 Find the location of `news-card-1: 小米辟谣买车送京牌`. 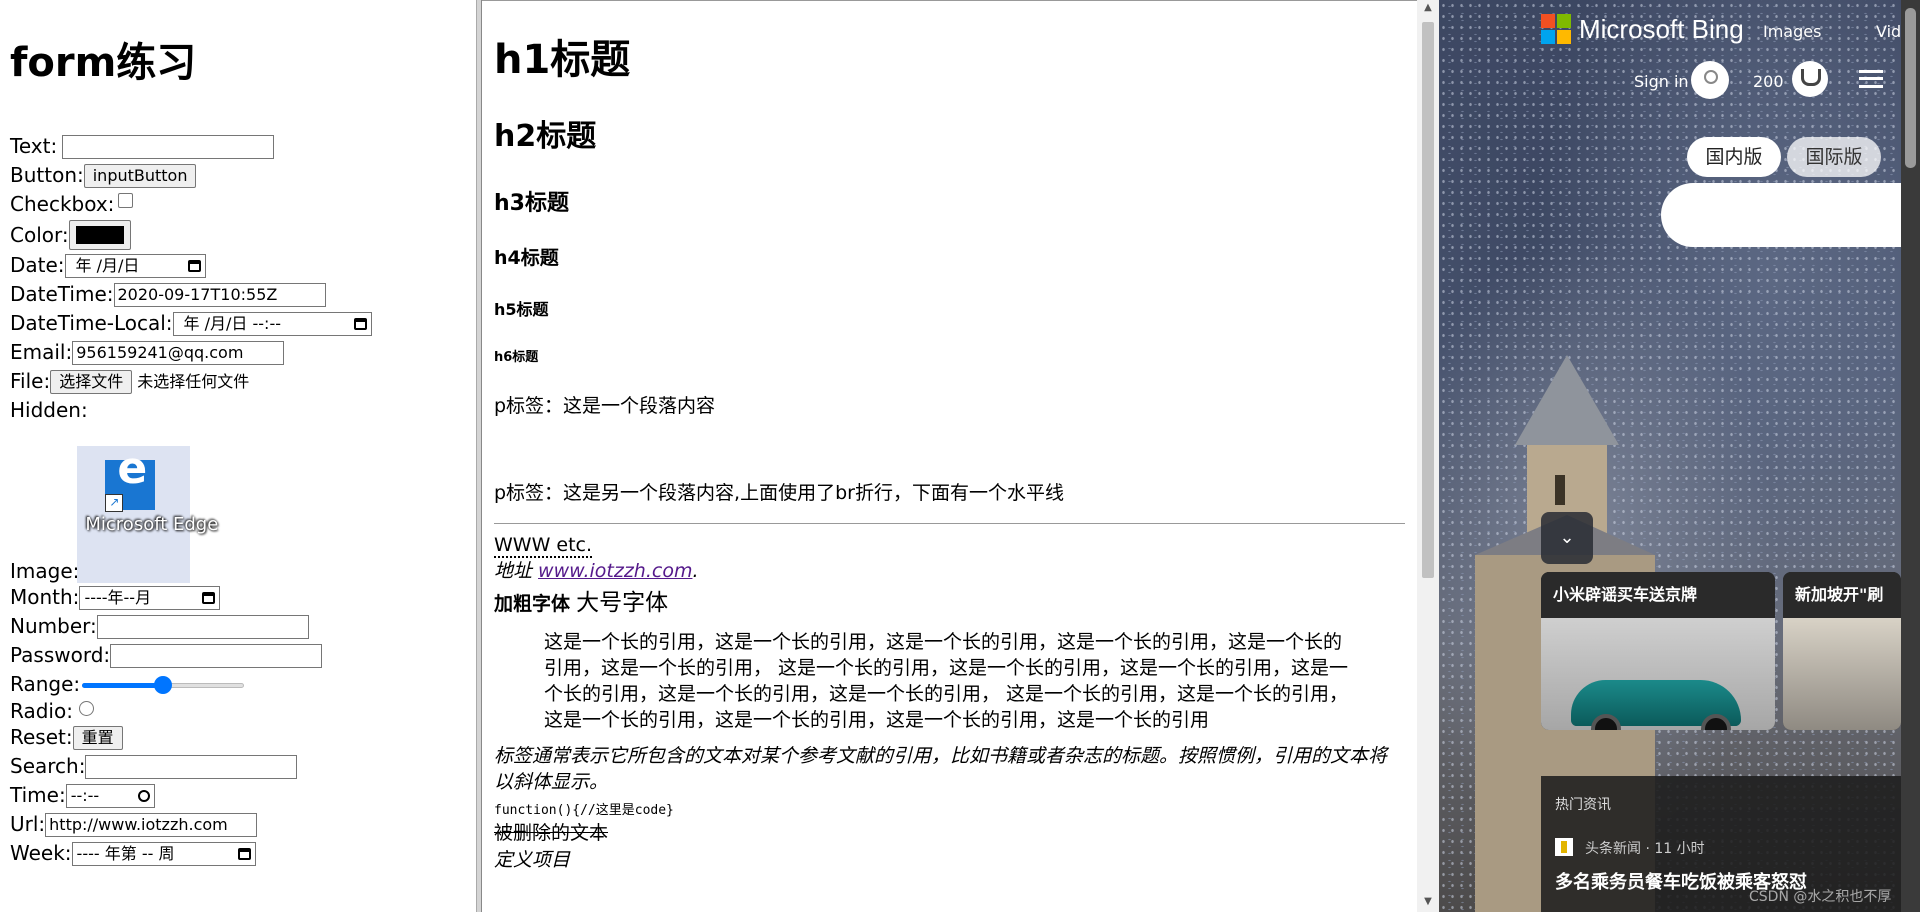

news-card-1: 小米辟谣买车送京牌 is located at coordinates (1658, 651).